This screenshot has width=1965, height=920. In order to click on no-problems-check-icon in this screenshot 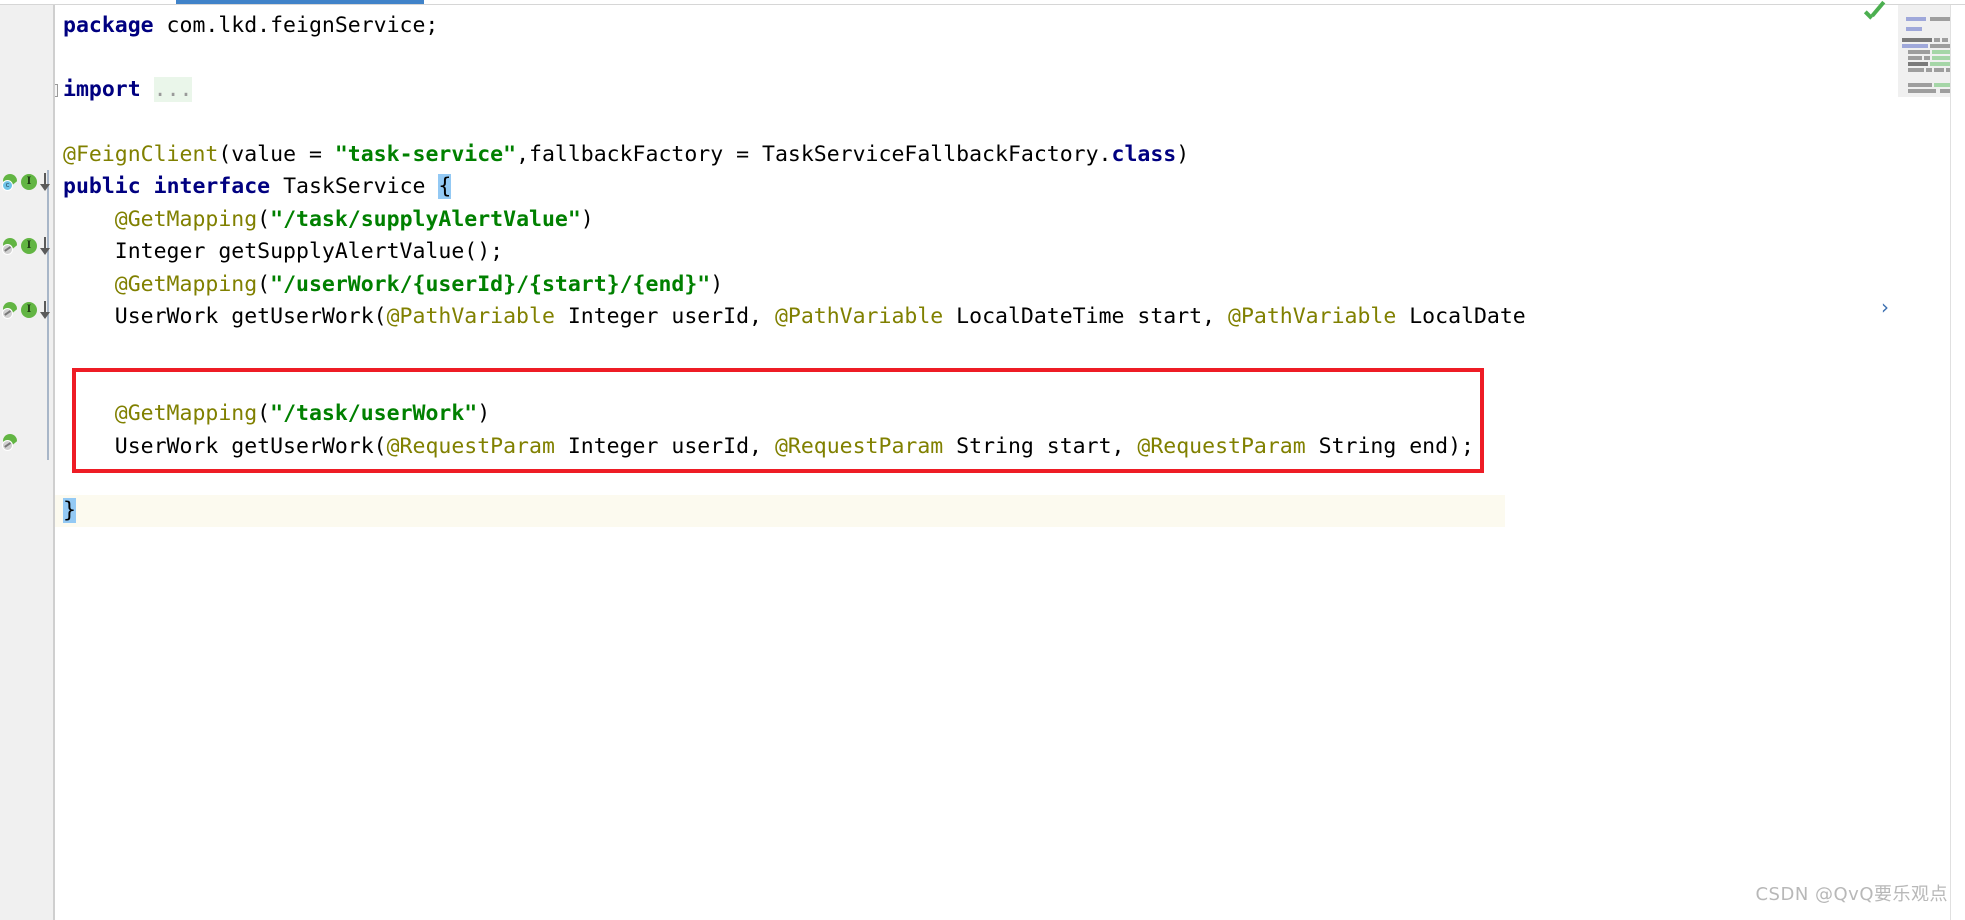, I will do `click(1875, 15)`.